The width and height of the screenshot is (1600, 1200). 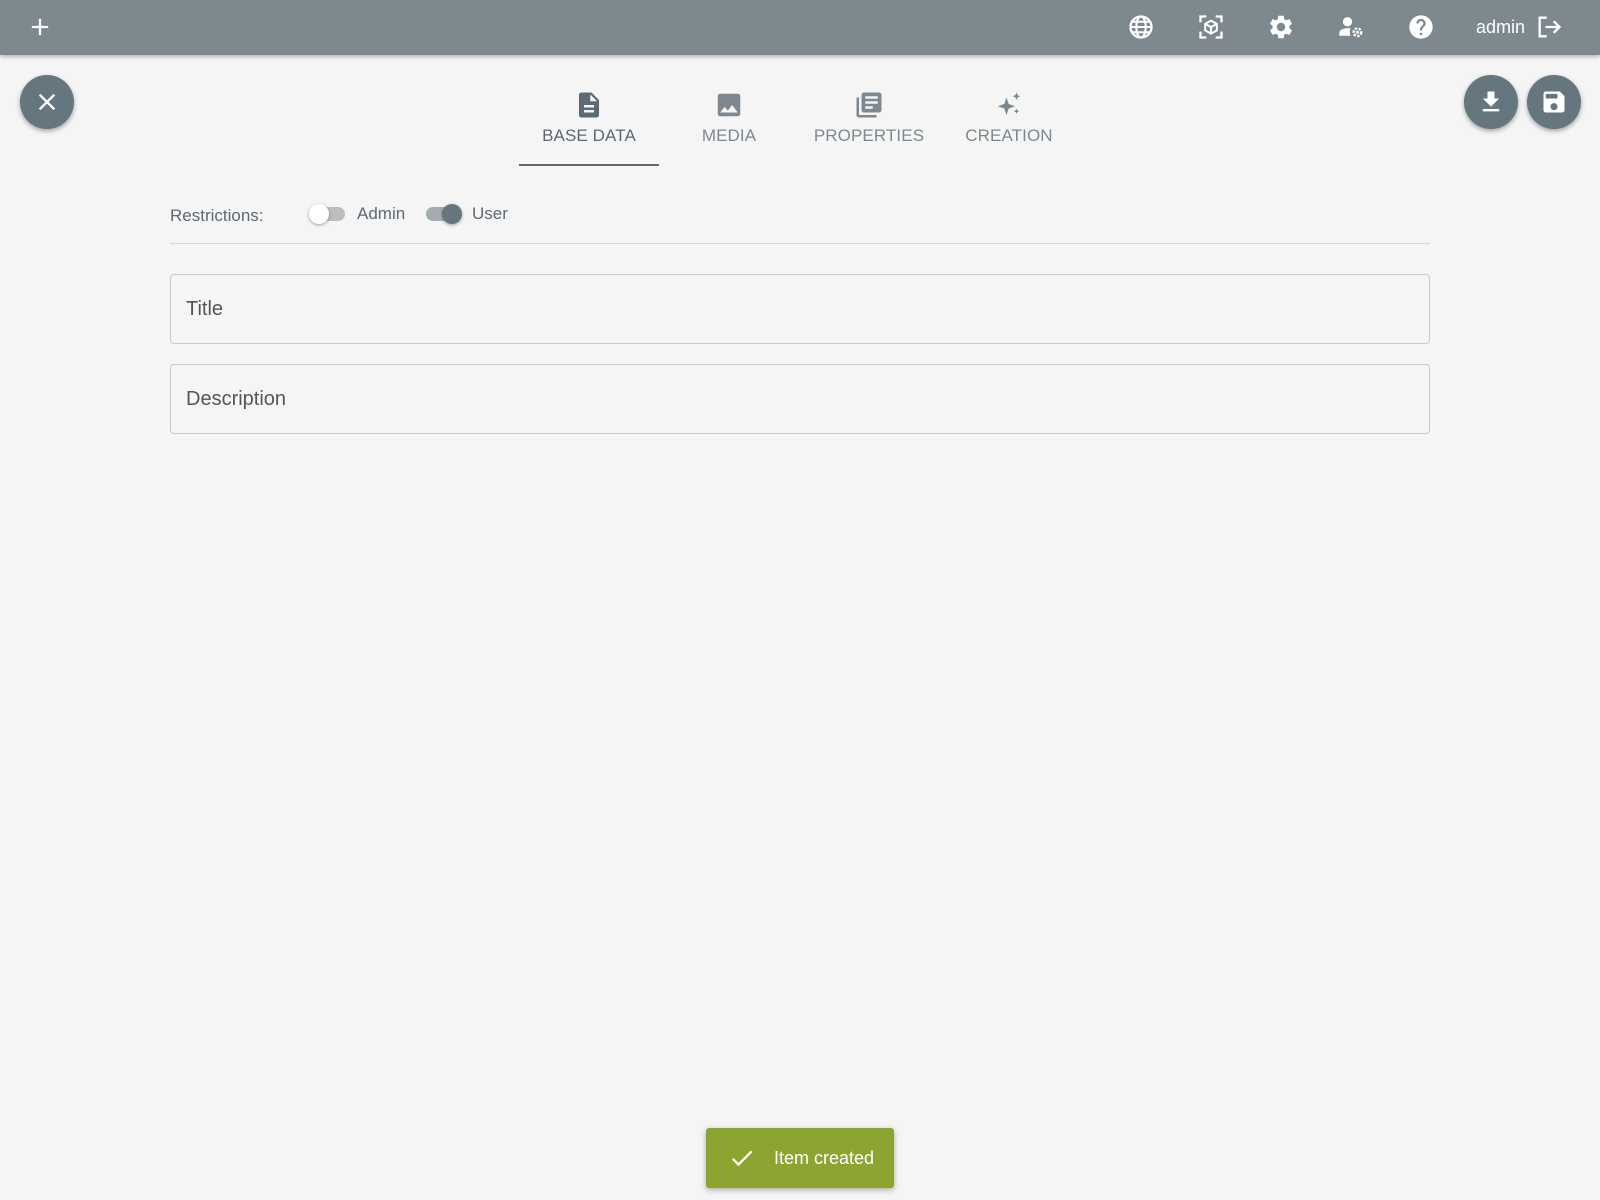 I want to click on restrictions-row: Restrictions: Admin User, so click(x=800, y=222).